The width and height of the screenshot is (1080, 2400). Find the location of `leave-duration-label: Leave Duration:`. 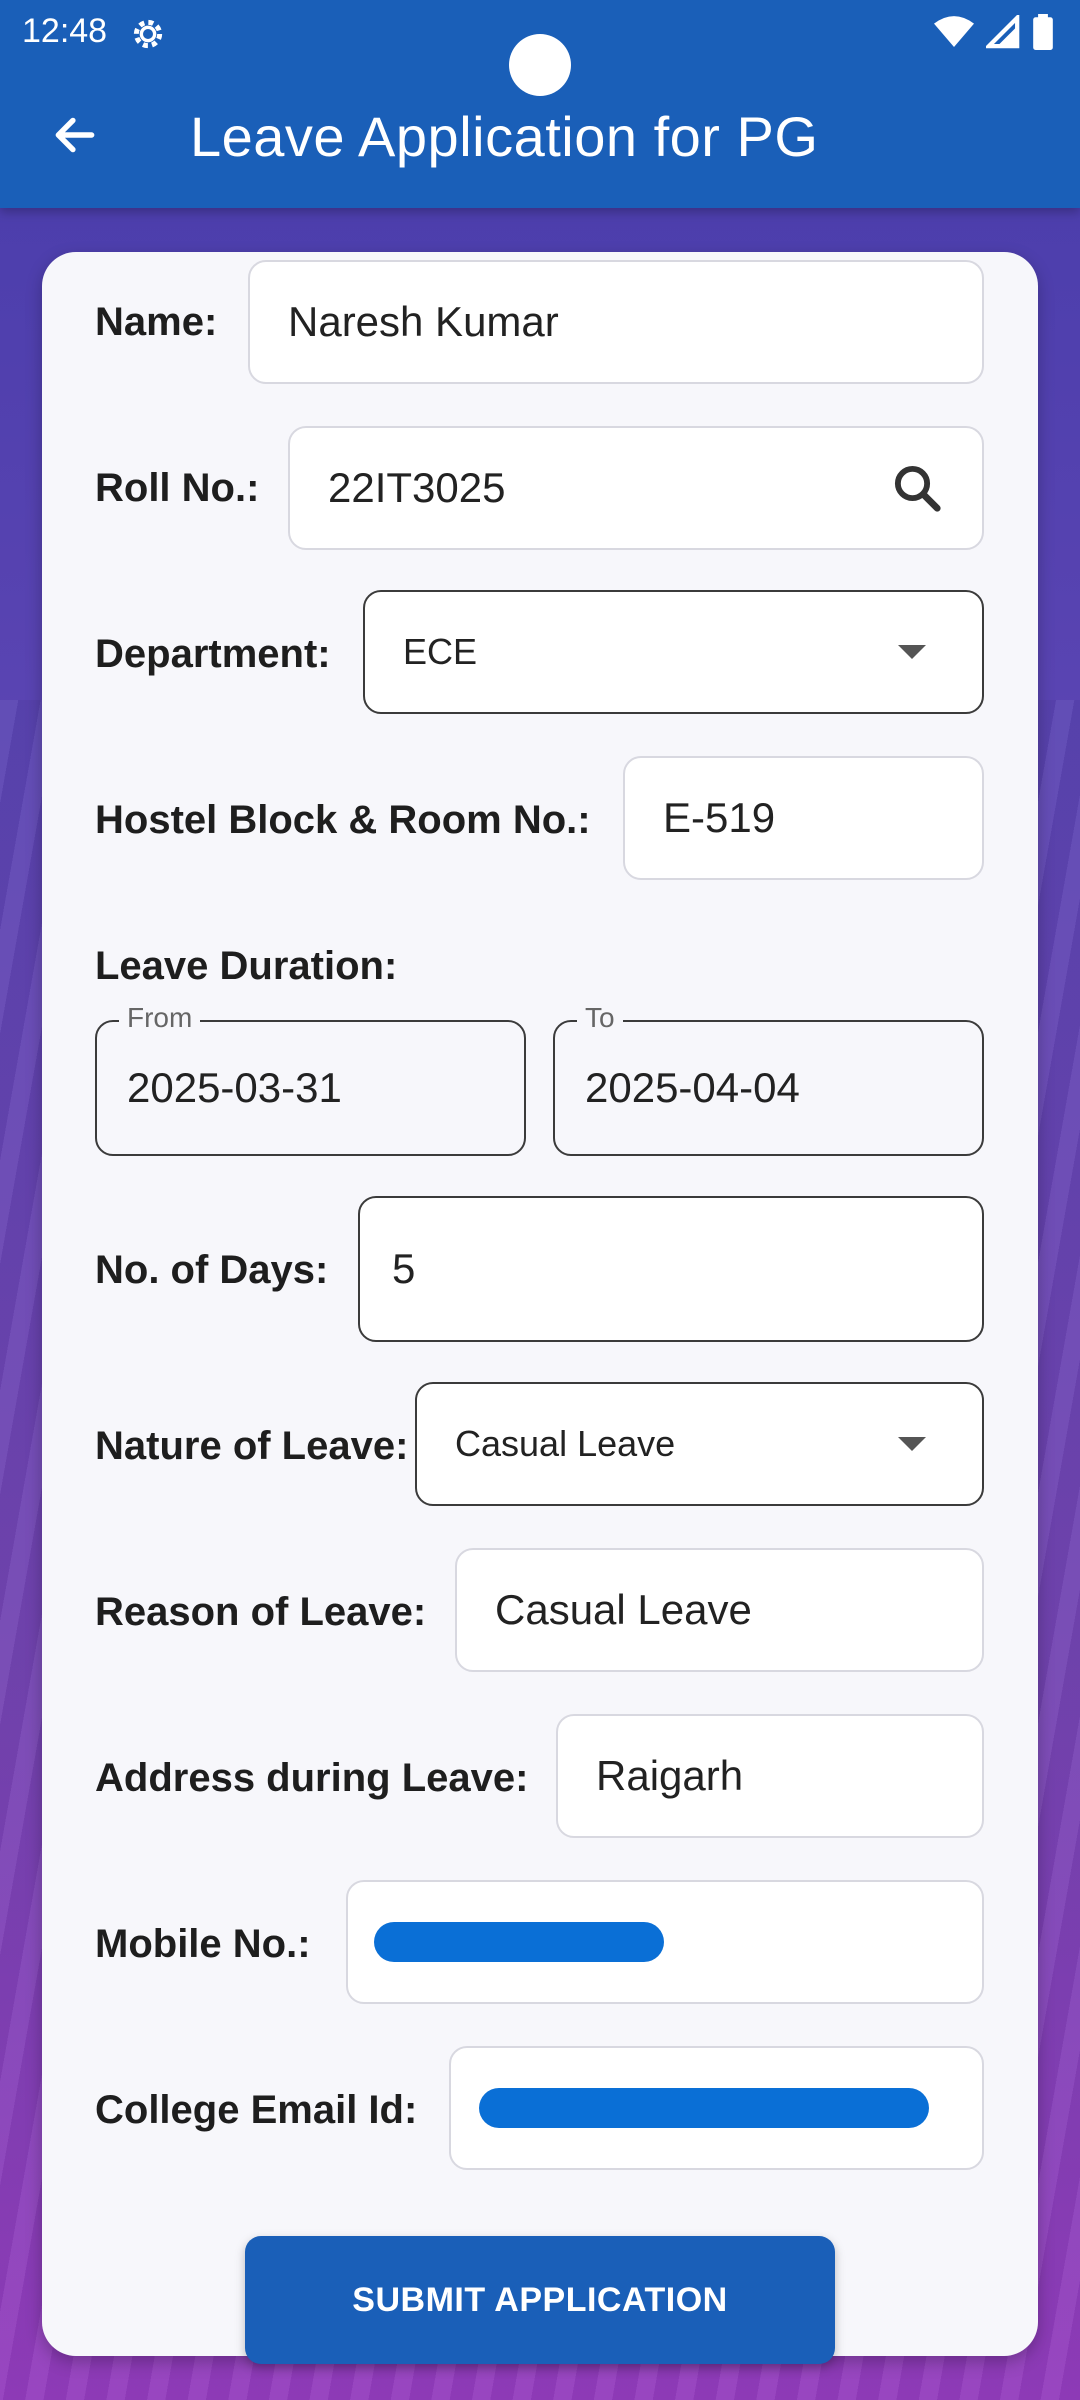

leave-duration-label: Leave Duration: is located at coordinates (246, 966).